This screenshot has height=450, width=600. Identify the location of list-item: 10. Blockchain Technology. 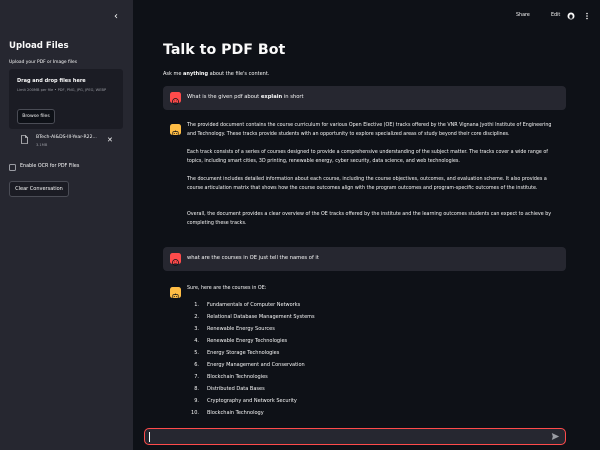
(227, 413).